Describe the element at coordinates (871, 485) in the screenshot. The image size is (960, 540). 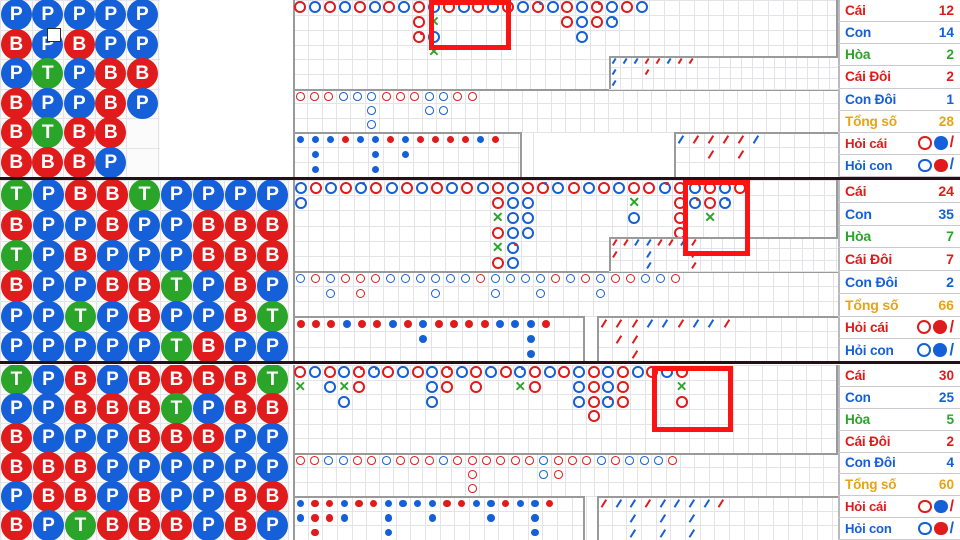
I see `stat-label-total: Tổng số` at that location.